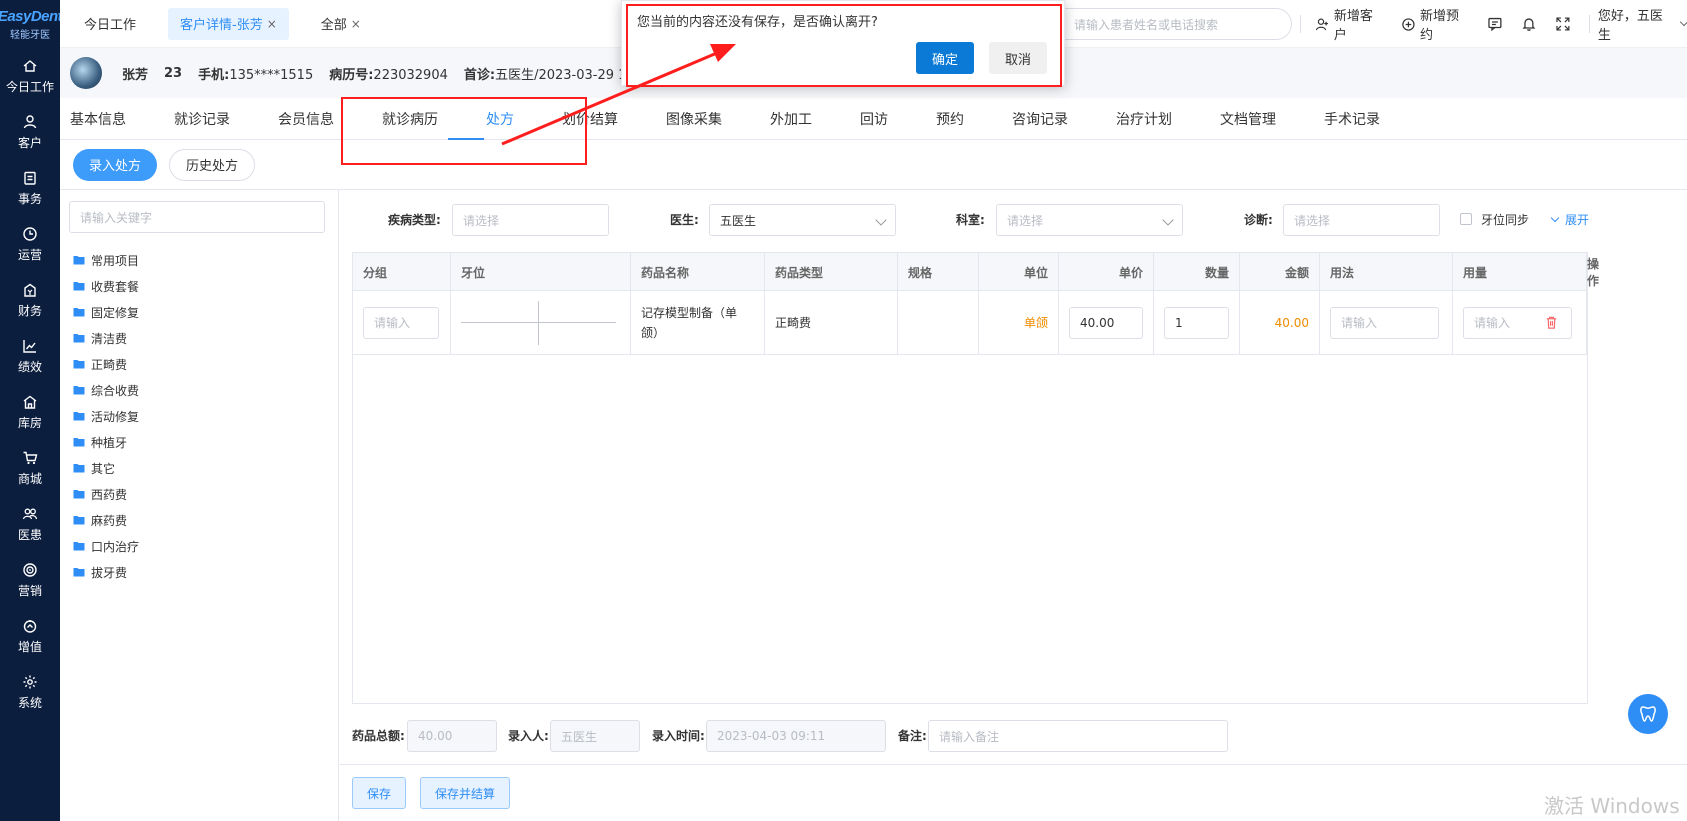 This screenshot has height=821, width=1687. What do you see at coordinates (30, 356) in the screenshot?
I see `sidebar-item-performance: 绩效` at bounding box center [30, 356].